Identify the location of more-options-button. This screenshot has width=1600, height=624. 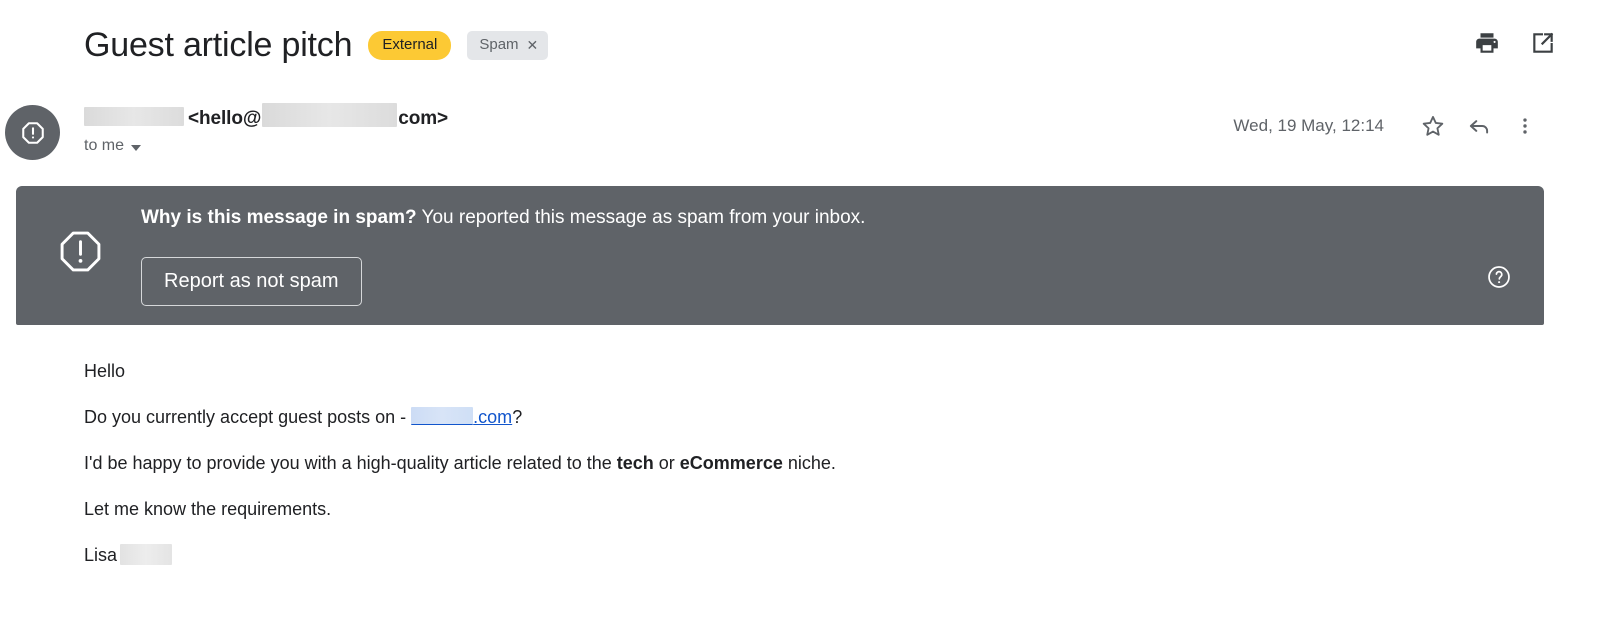
(1525, 126).